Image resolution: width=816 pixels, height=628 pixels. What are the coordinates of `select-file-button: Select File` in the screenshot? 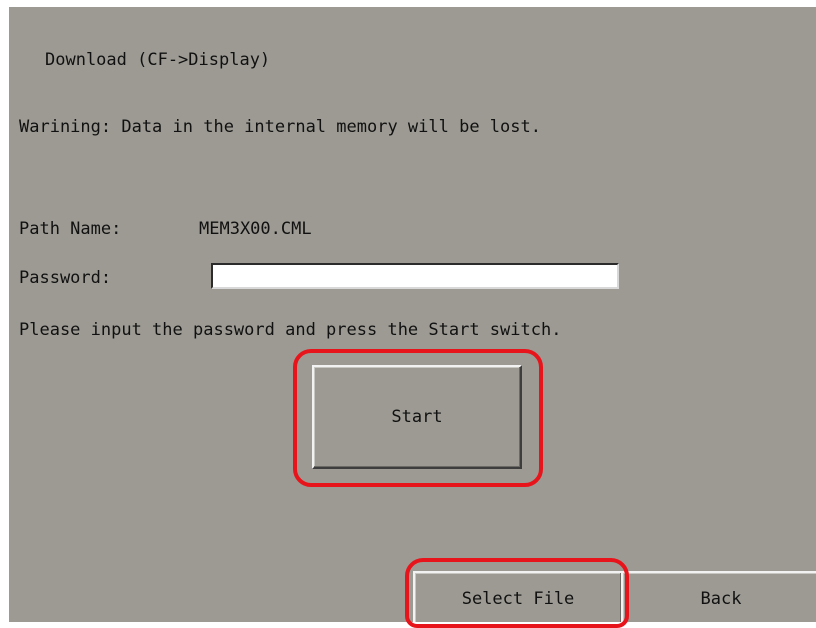 It's located at (518, 596).